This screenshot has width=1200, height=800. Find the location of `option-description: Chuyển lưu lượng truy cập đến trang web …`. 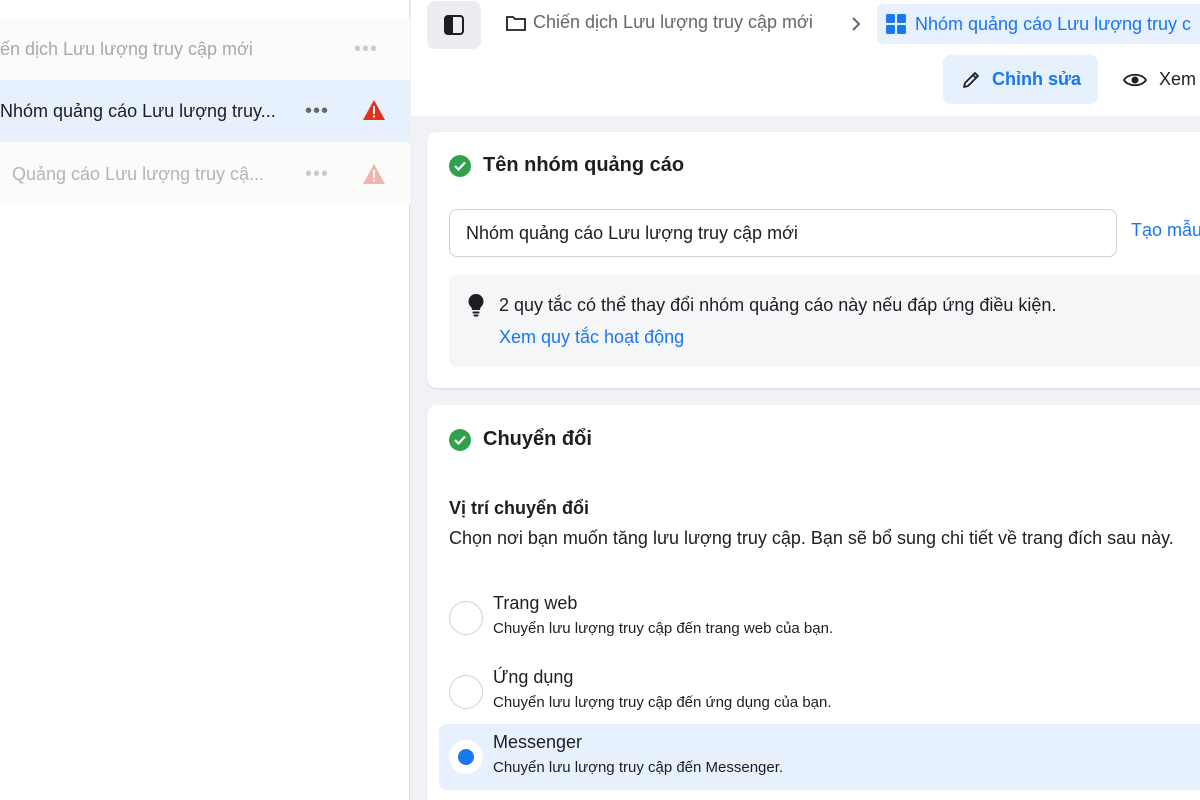

option-description: Chuyển lưu lượng truy cập đến trang web … is located at coordinates (663, 628).